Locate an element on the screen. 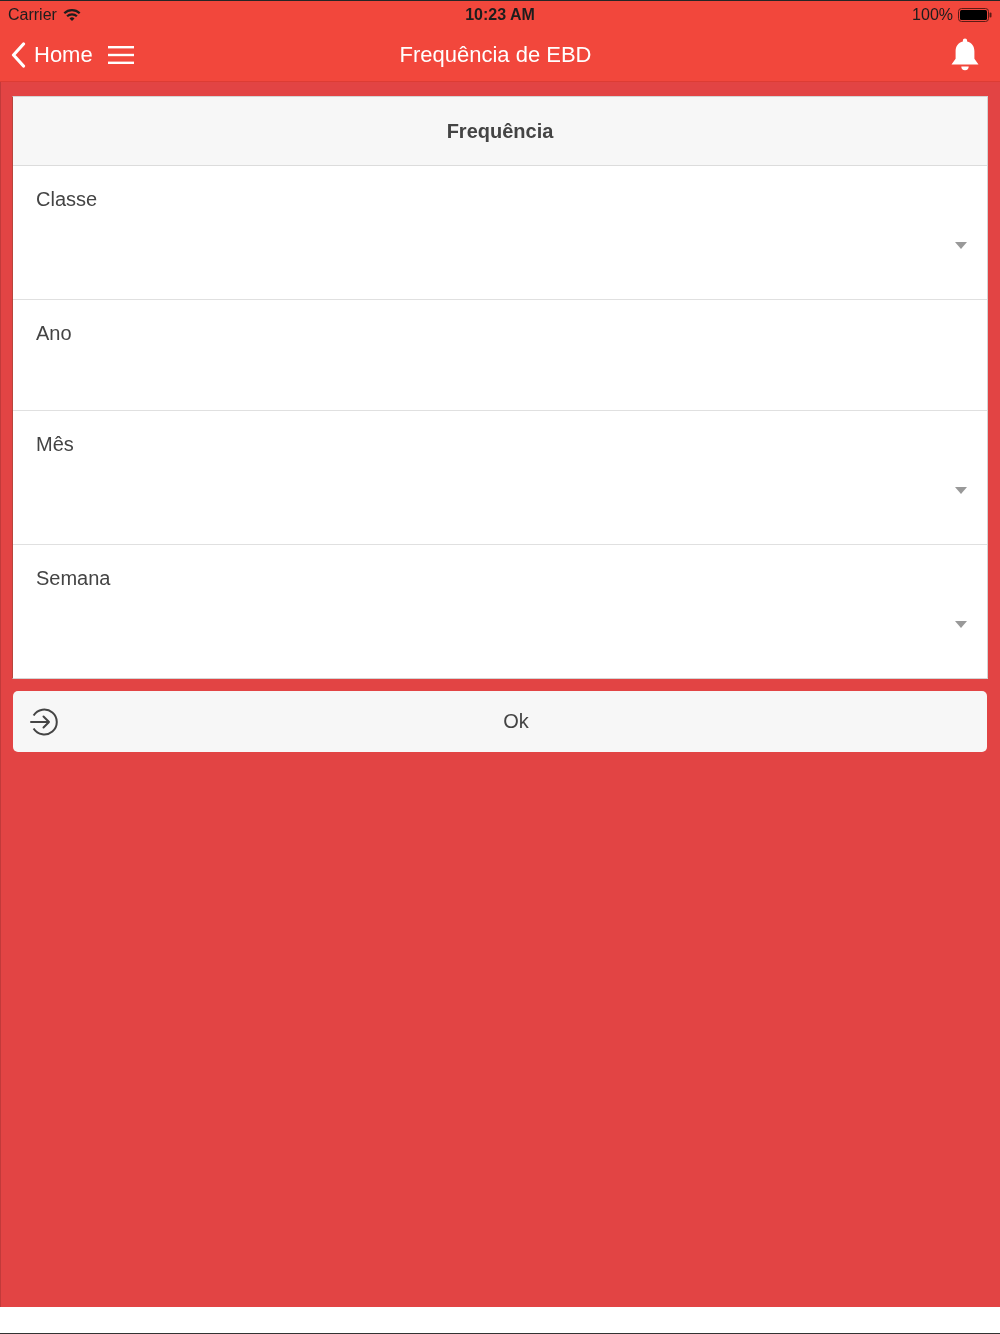  battery-percent: 100% is located at coordinates (932, 14).